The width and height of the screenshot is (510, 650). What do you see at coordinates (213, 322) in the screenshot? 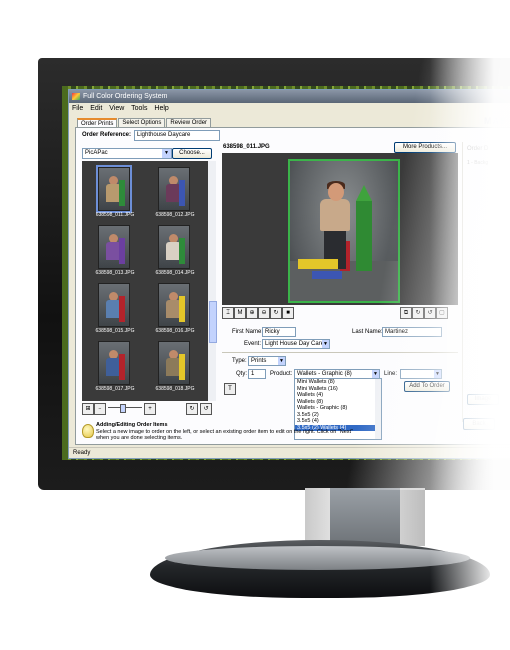
I see `scrollbar-thumb` at bounding box center [213, 322].